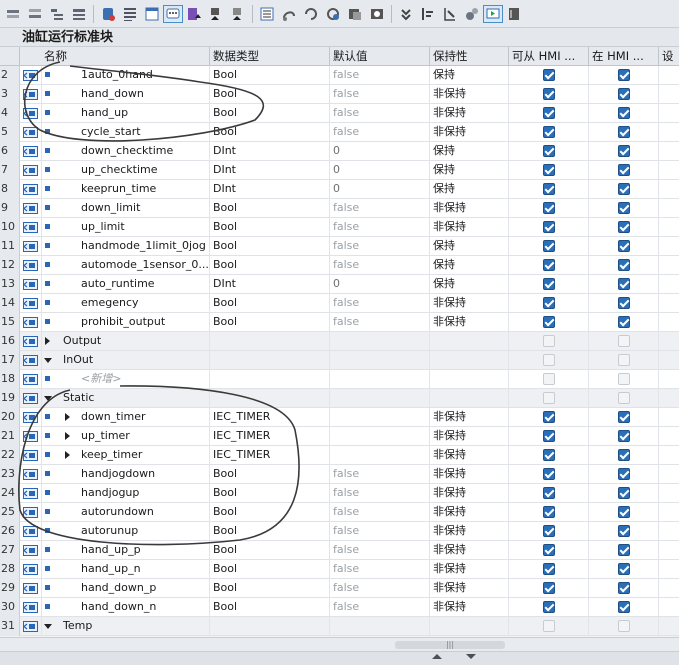 The width and height of the screenshot is (679, 665). I want to click on table-row: 30 hand_down_n Bool false 非保持, so click(339, 607).